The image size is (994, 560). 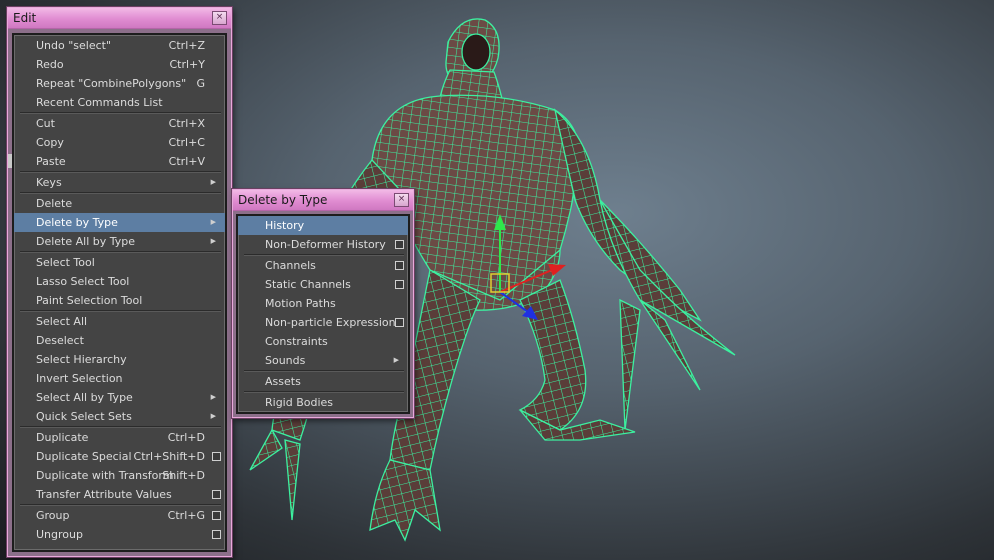 I want to click on menu-item-label: Delete, so click(x=54, y=203).